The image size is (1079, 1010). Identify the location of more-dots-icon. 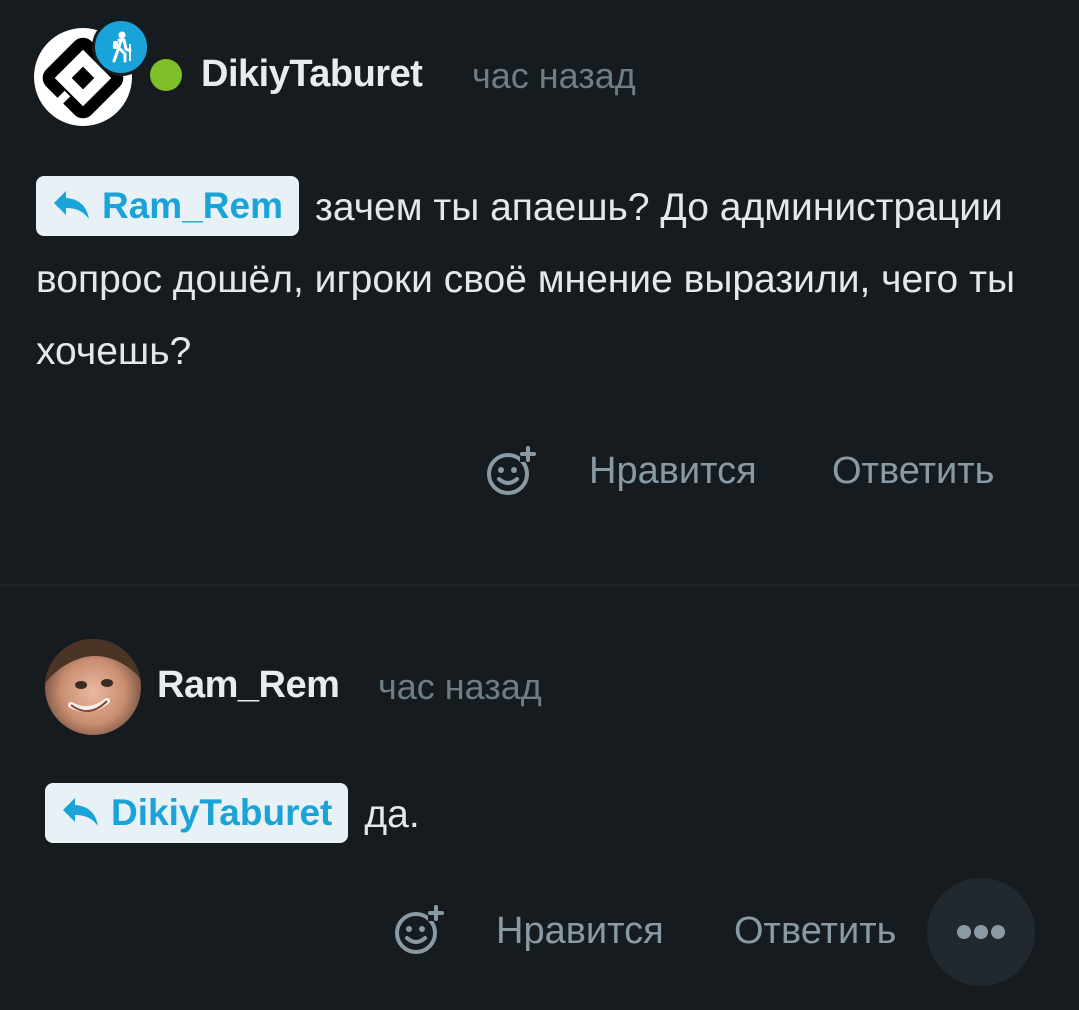
(981, 932).